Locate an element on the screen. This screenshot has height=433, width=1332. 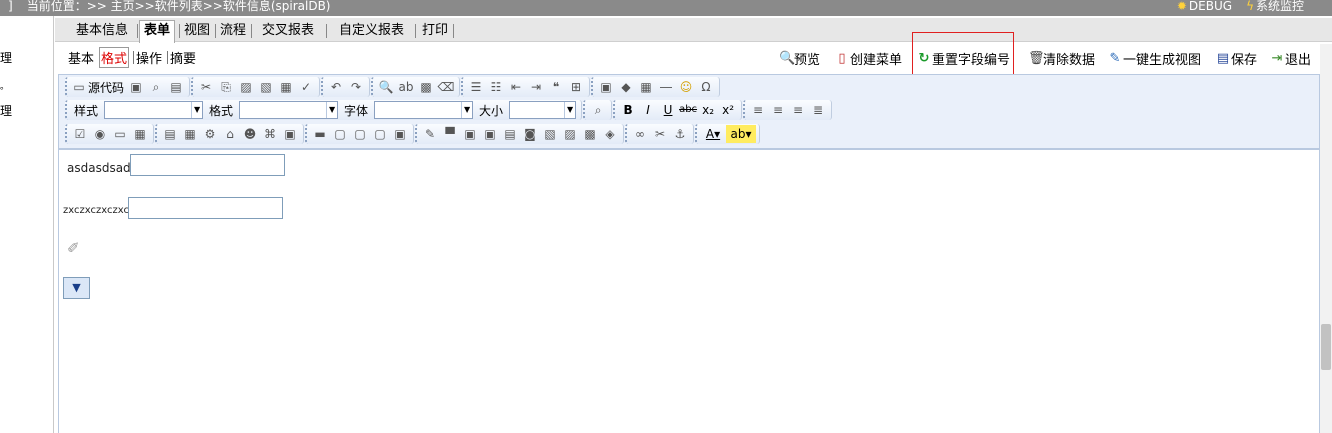
preview-button: 🔍 预览 is located at coordinates (799, 58).